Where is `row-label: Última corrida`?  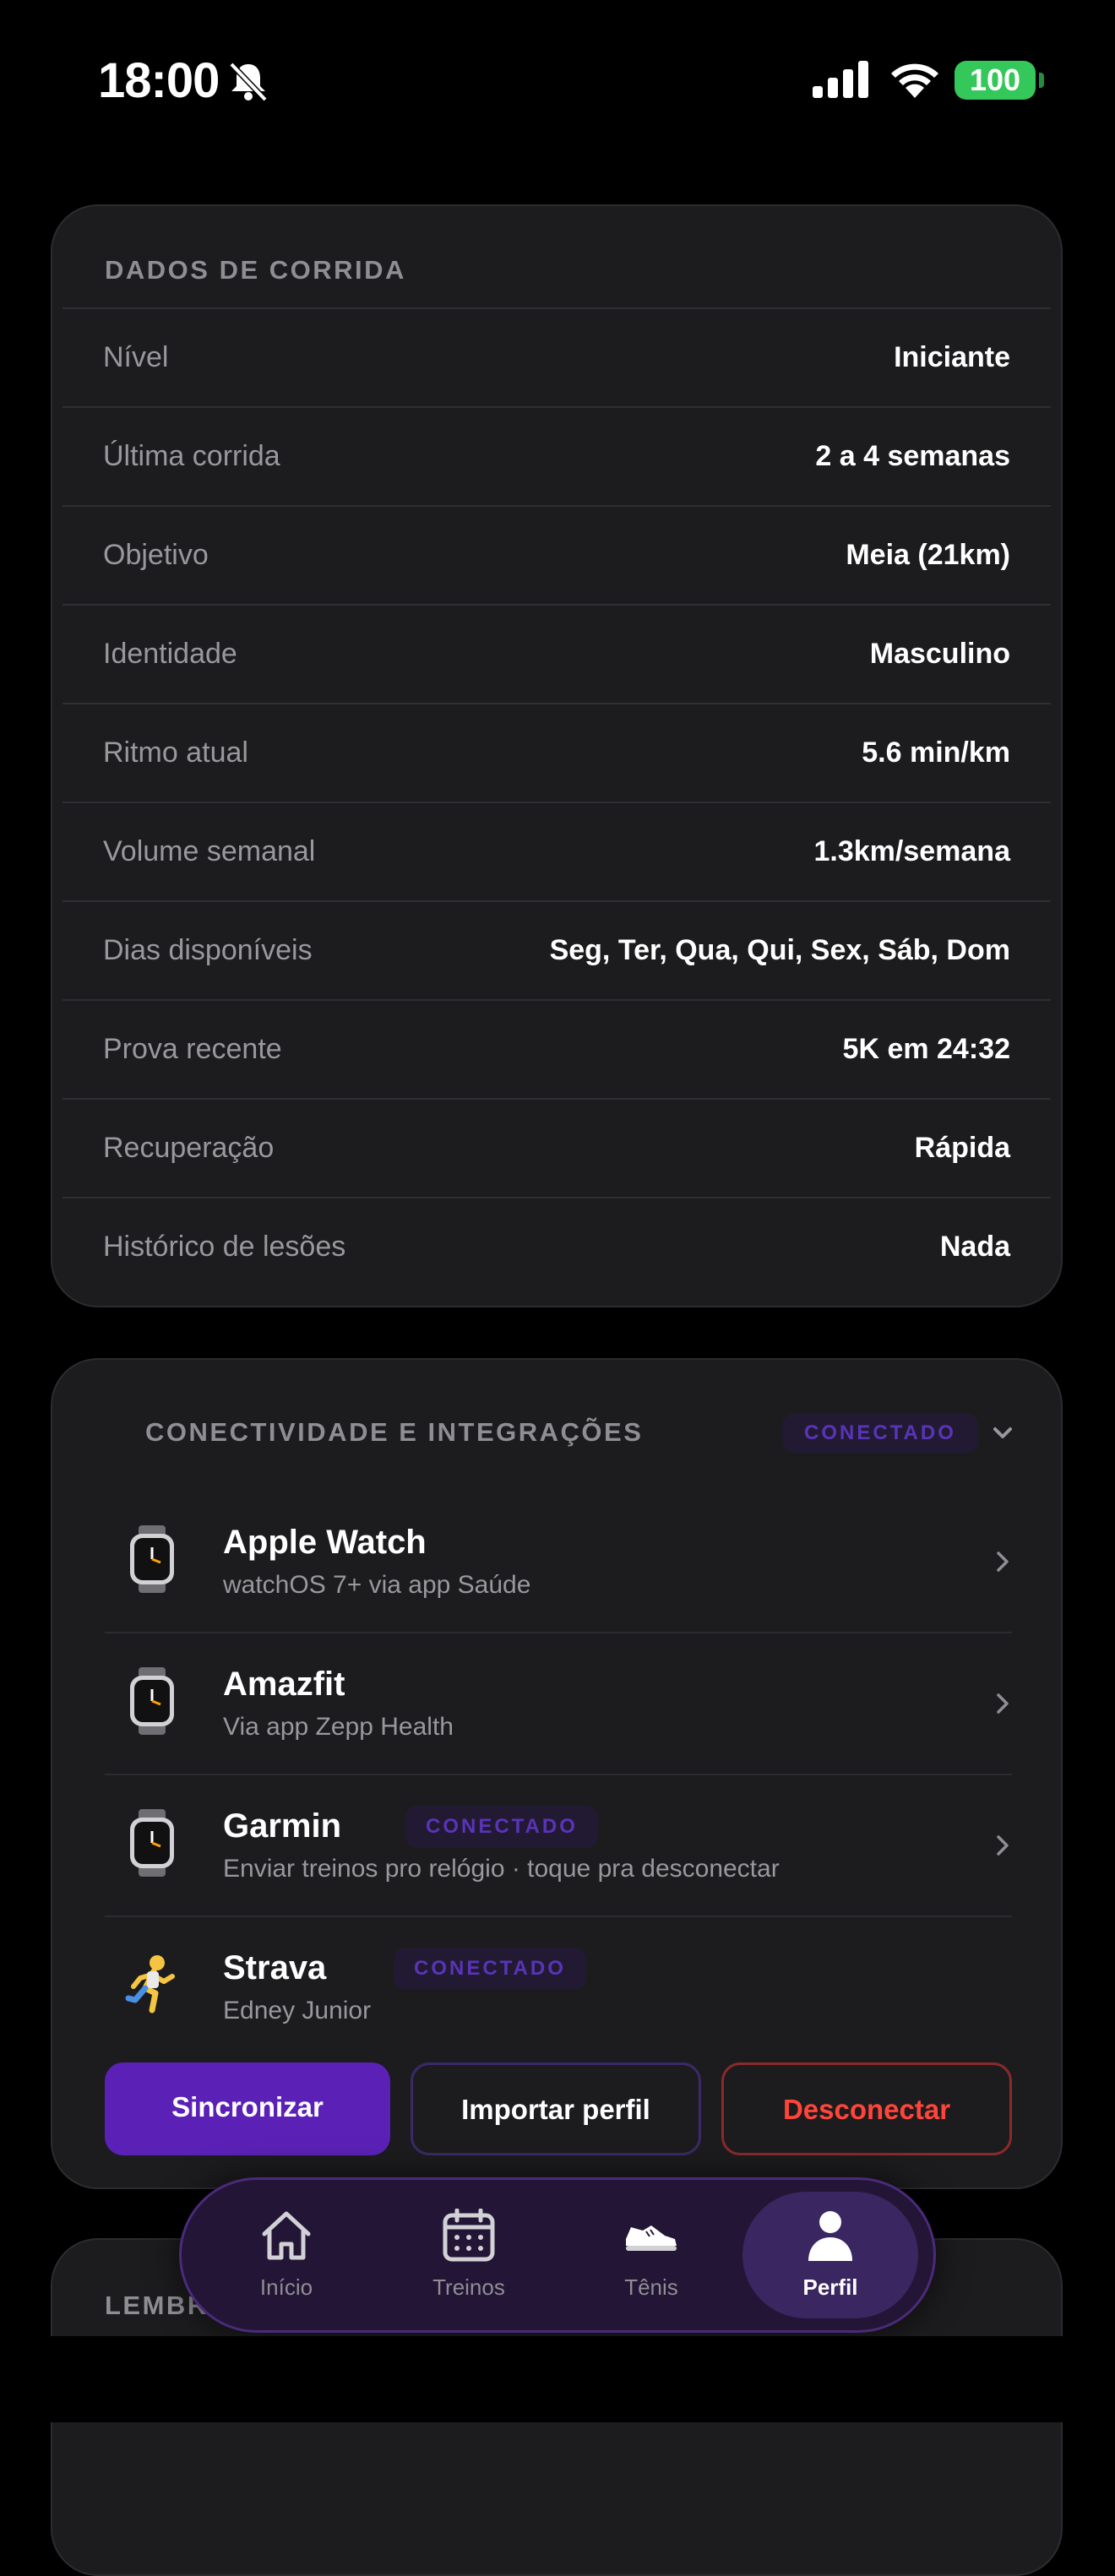
row-label: Última corrida is located at coordinates (192, 456).